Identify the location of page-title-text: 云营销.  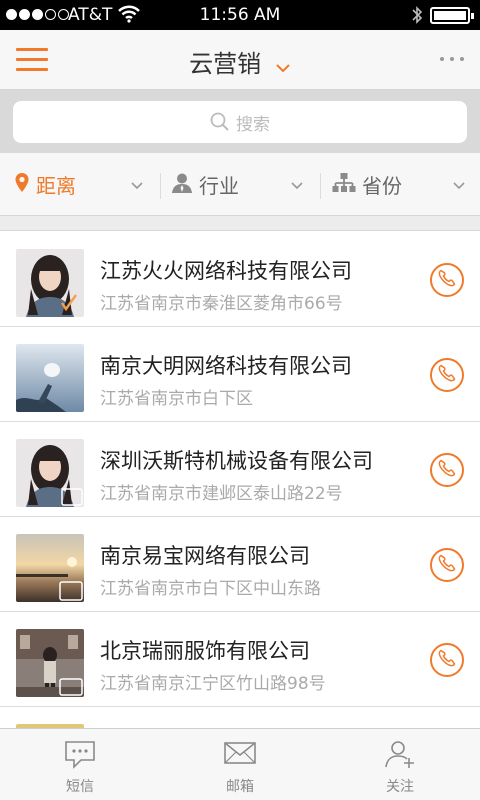
(225, 64).